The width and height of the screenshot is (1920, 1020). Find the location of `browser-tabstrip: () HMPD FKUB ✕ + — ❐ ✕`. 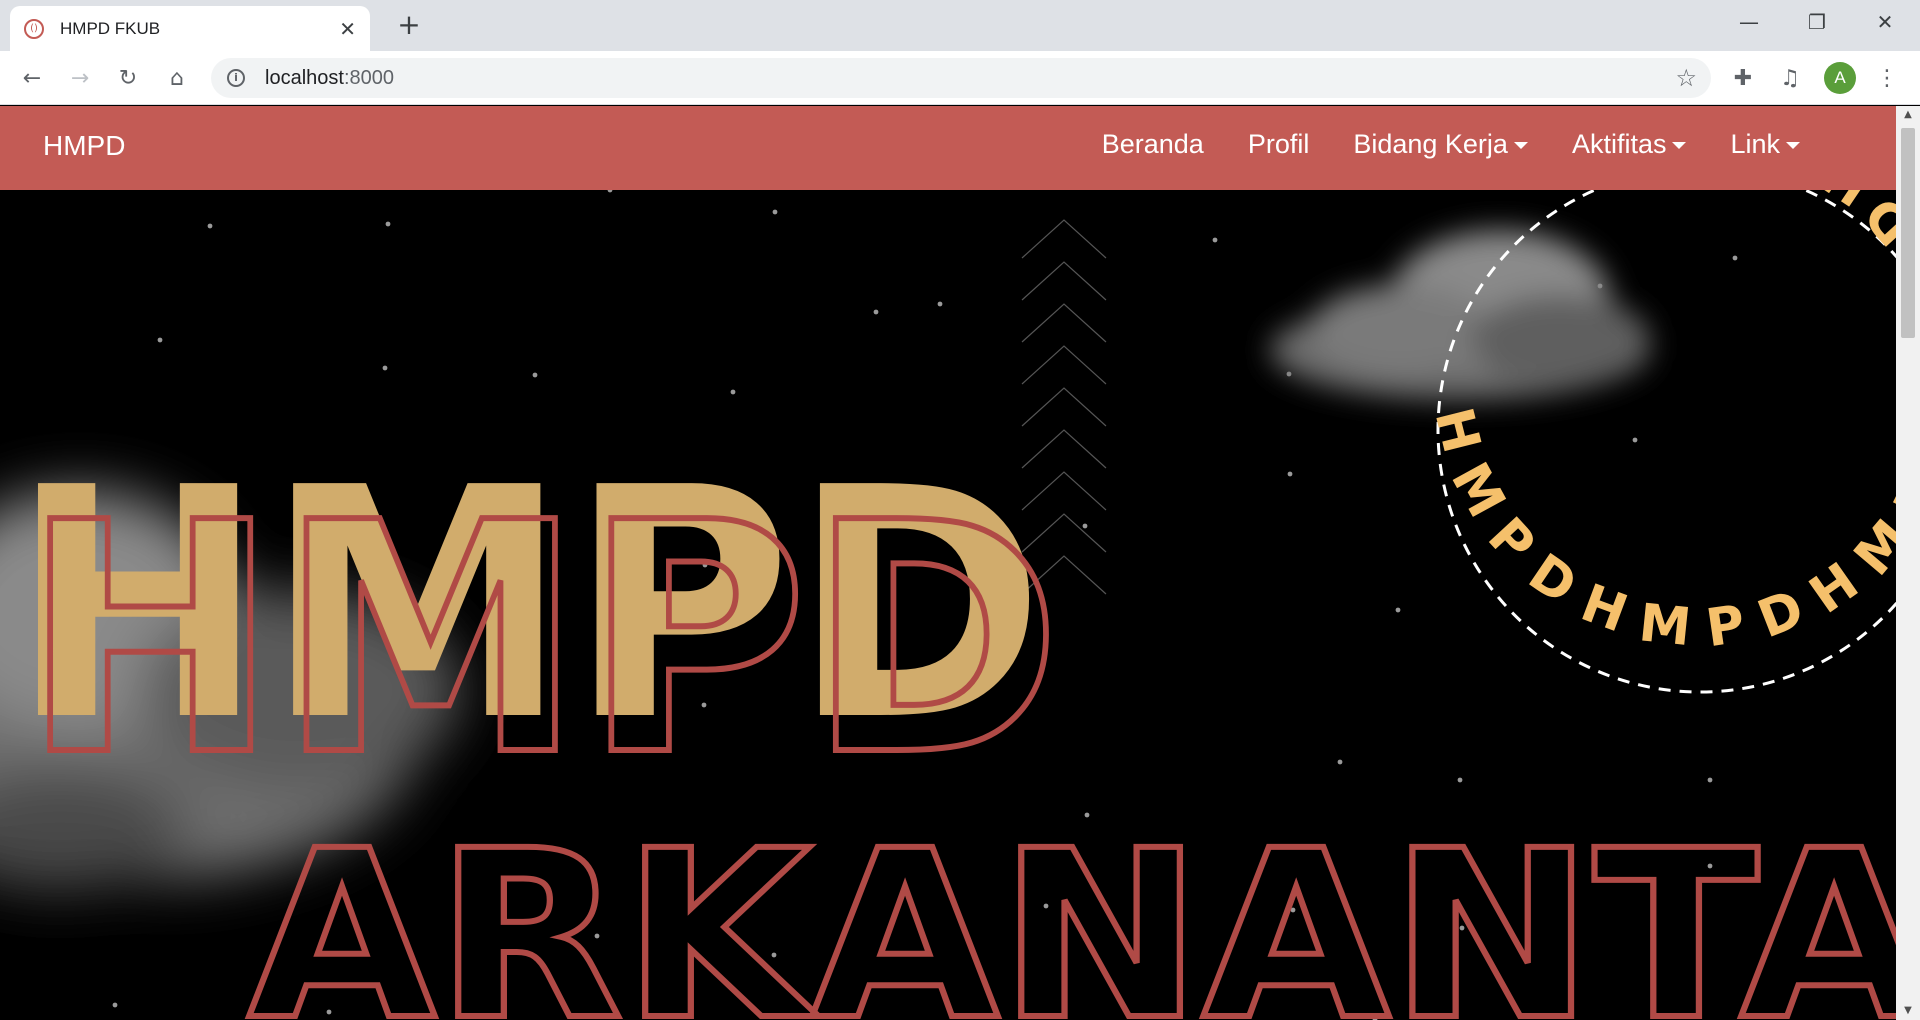

browser-tabstrip: () HMPD FKUB ✕ + — ❐ ✕ is located at coordinates (960, 25).